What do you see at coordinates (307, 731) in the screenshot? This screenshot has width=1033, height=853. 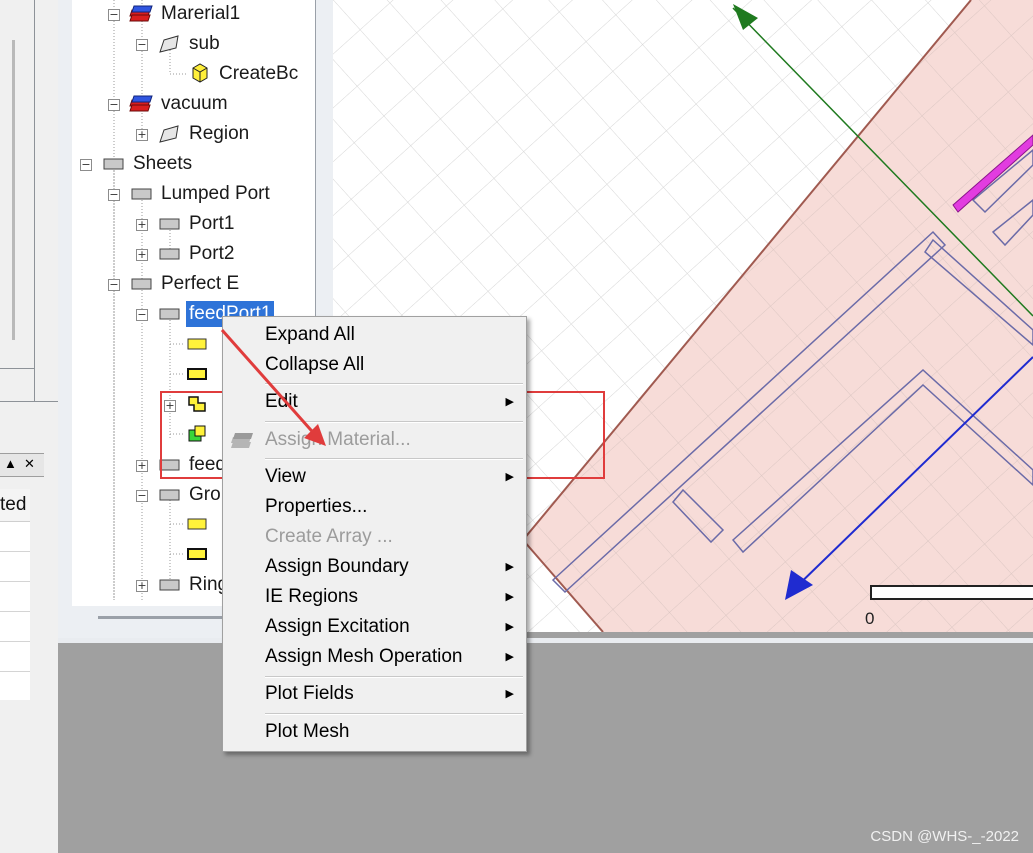 I see `menu-item-label: Plot Mesh` at bounding box center [307, 731].